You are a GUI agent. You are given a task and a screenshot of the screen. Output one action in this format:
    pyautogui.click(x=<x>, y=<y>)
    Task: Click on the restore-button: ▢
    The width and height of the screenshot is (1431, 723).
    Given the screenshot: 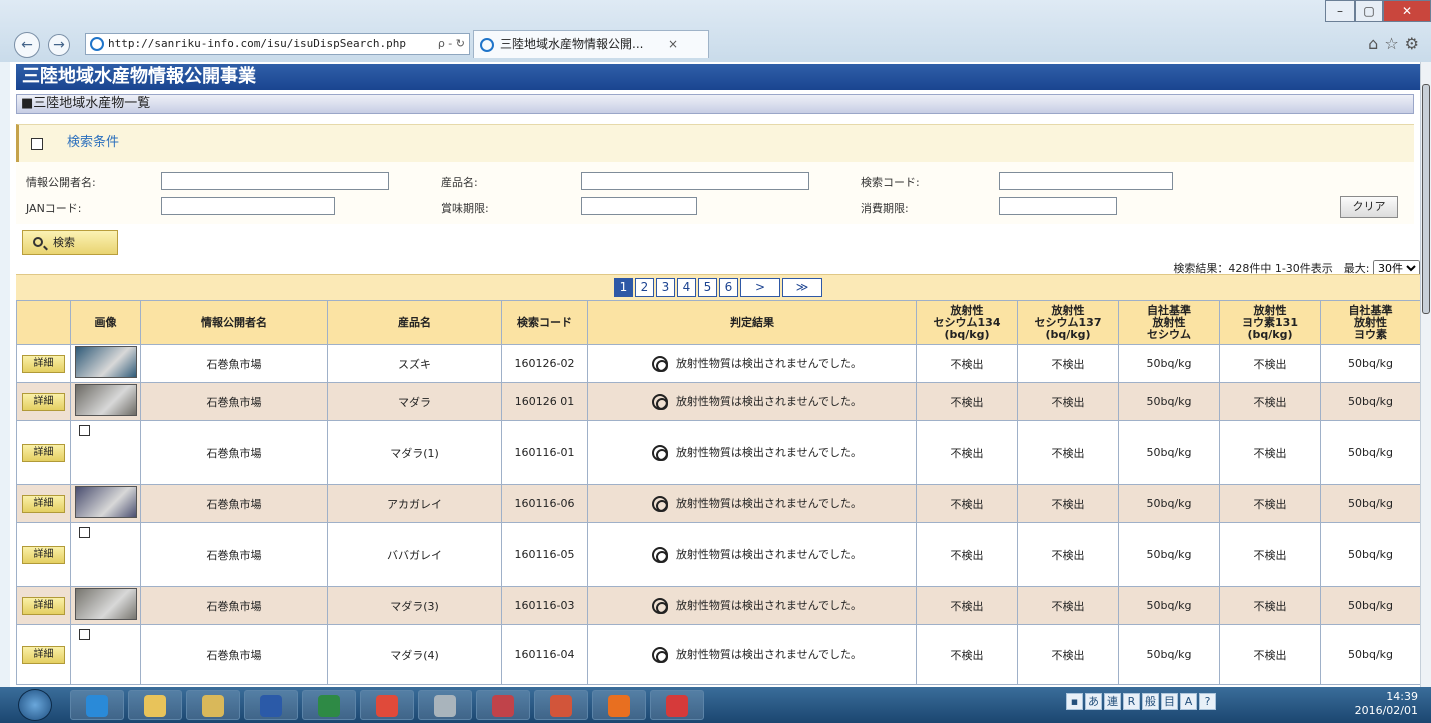 What is the action you would take?
    pyautogui.click(x=1369, y=11)
    